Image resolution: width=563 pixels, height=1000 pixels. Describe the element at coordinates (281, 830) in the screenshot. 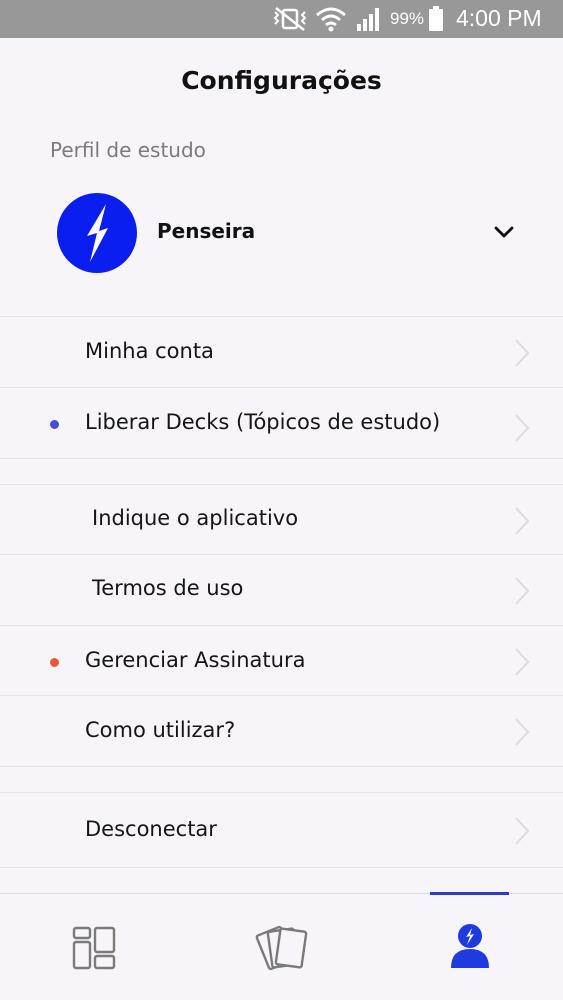

I see `menu-item-desconectar: Desconectar` at that location.